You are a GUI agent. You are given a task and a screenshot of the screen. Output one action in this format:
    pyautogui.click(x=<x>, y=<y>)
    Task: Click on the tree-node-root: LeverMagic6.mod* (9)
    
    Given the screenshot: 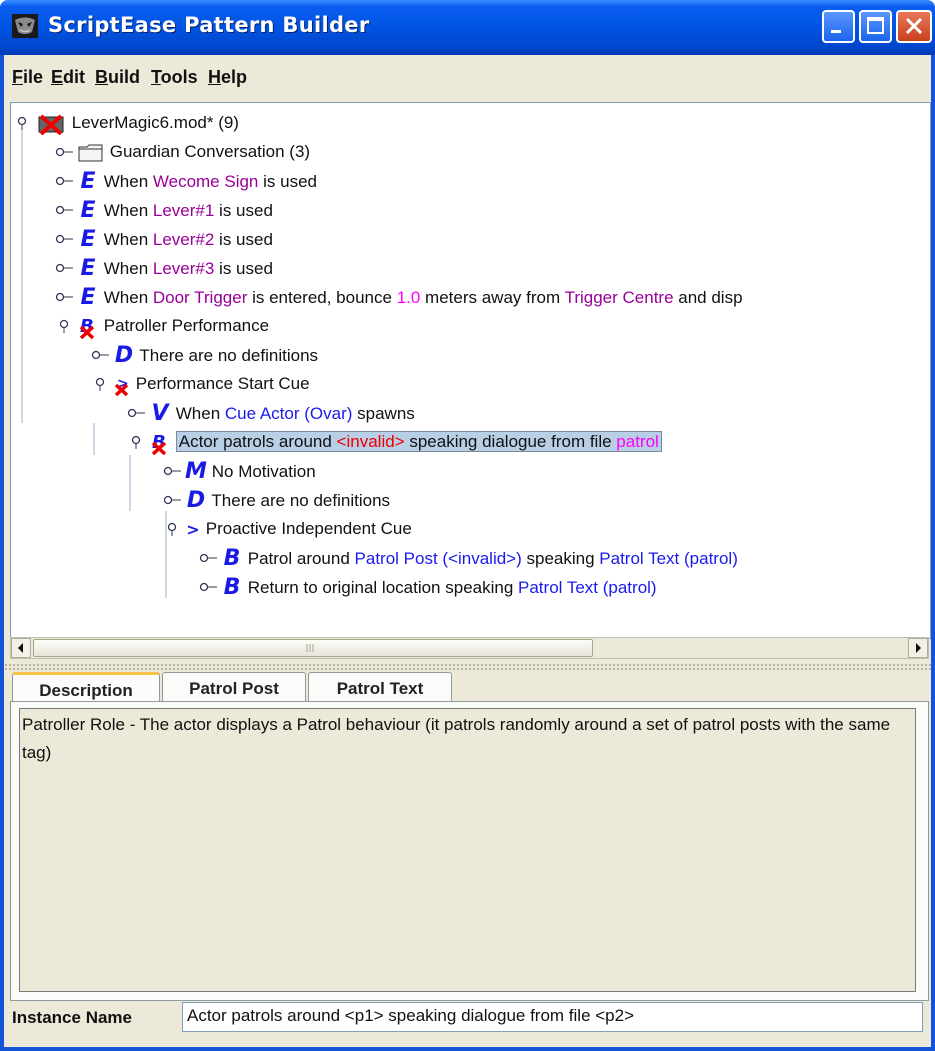 What is the action you would take?
    pyautogui.click(x=138, y=123)
    